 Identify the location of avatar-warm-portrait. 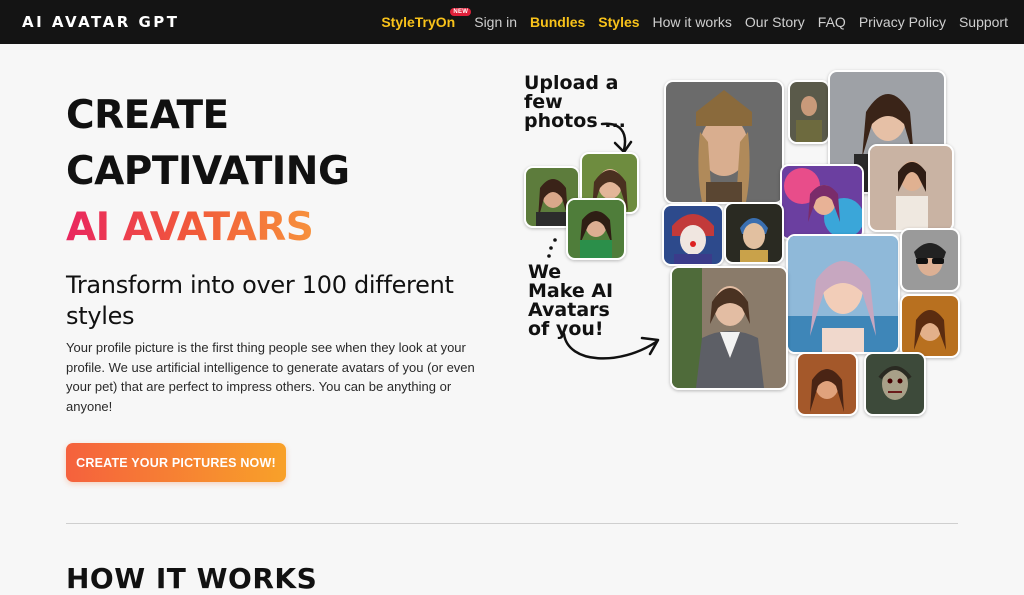
(827, 384).